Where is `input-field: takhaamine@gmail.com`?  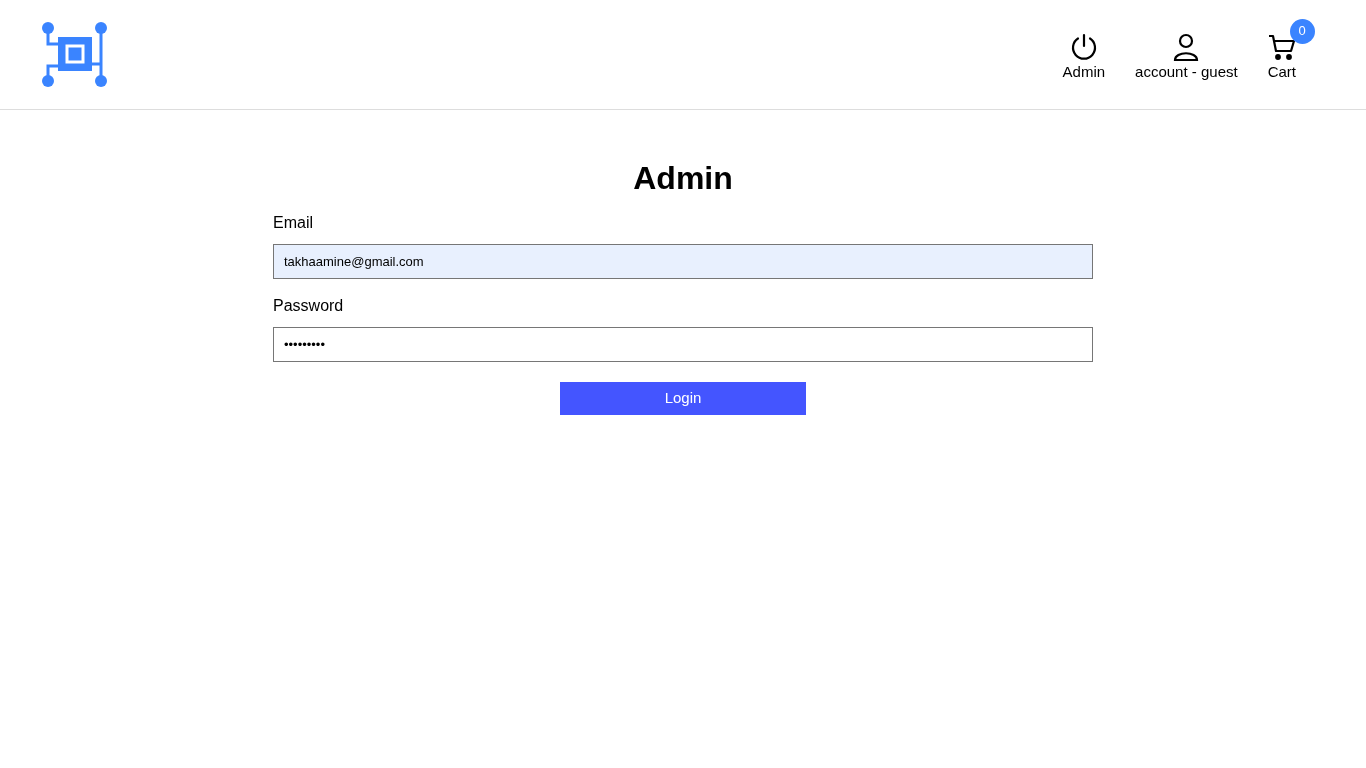 input-field: takhaamine@gmail.com is located at coordinates (683, 261).